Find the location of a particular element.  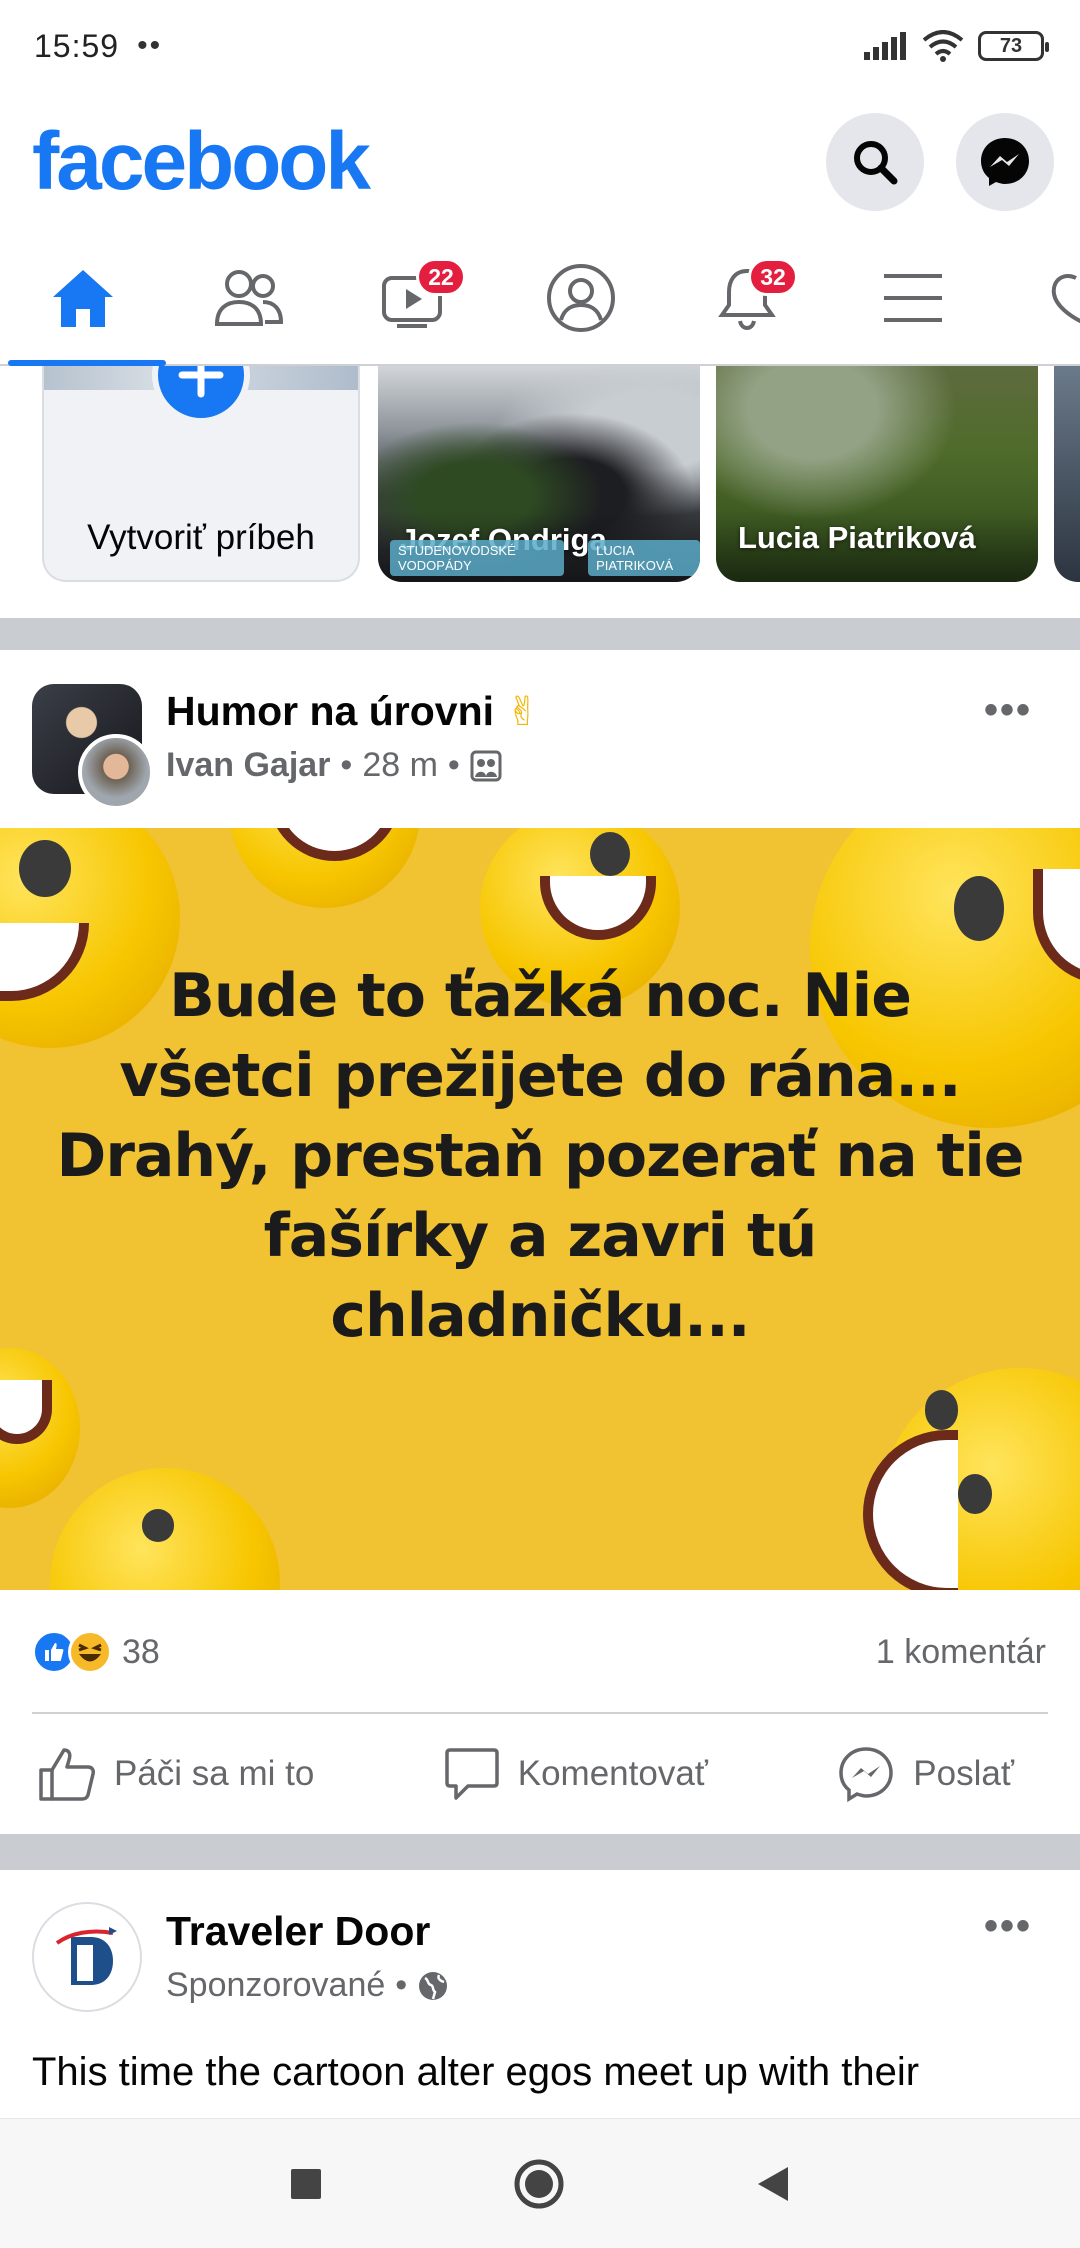

app-header: facebook is located at coordinates (540, 162).